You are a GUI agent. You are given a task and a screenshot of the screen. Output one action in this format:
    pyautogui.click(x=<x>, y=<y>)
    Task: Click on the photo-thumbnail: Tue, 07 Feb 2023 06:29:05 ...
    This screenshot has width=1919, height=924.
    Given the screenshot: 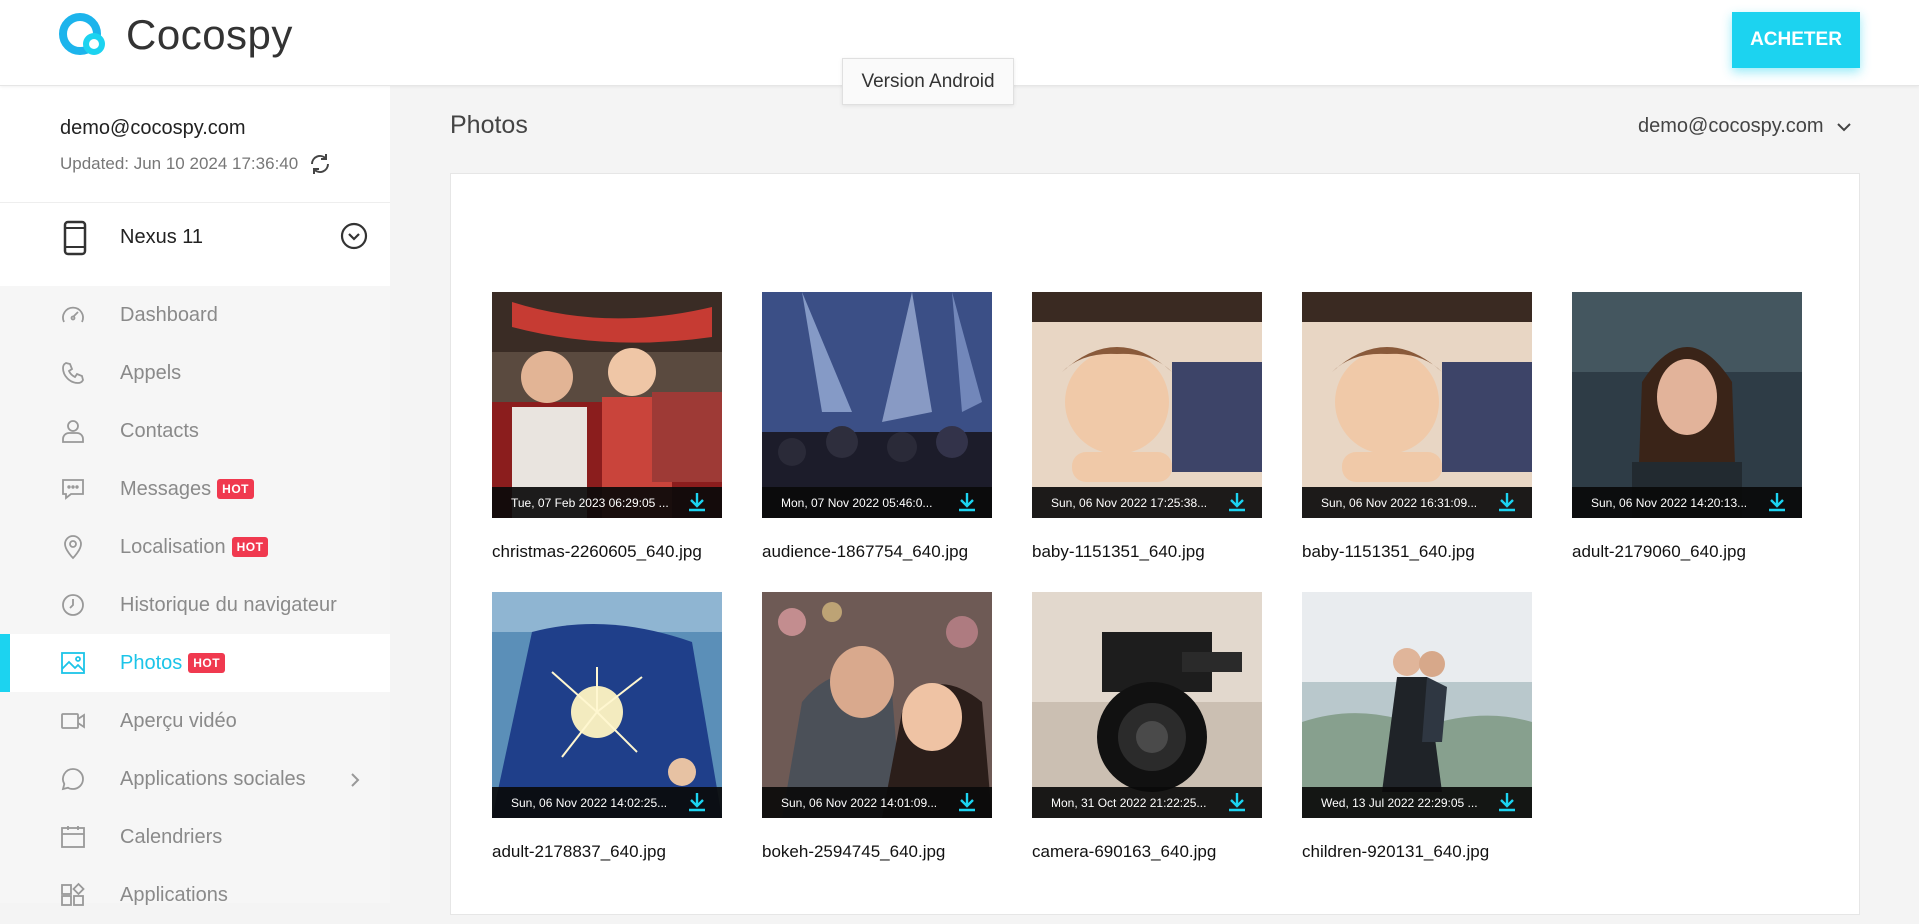 What is the action you would take?
    pyautogui.click(x=607, y=405)
    